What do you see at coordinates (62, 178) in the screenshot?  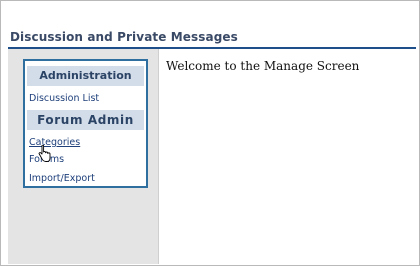 I see `sidebar-item-import-export: Import/Export` at bounding box center [62, 178].